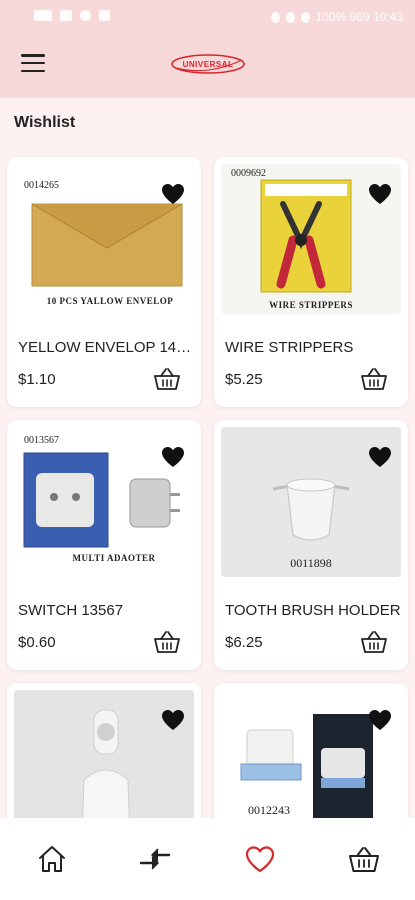  I want to click on wifi-icon, so click(85, 15).